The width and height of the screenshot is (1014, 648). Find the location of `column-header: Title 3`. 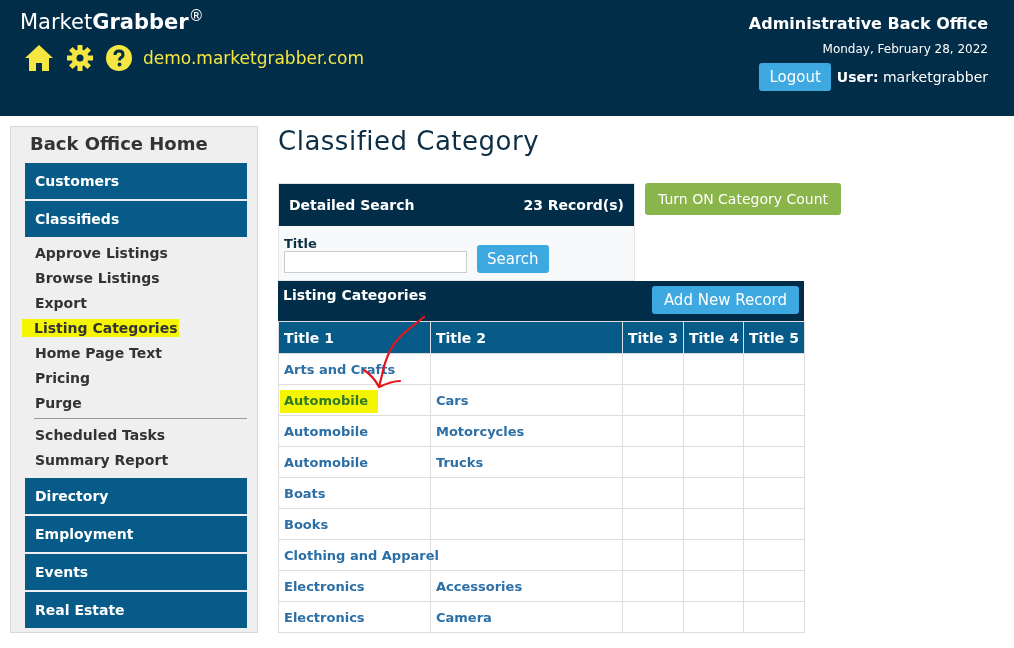

column-header: Title 3 is located at coordinates (653, 337).